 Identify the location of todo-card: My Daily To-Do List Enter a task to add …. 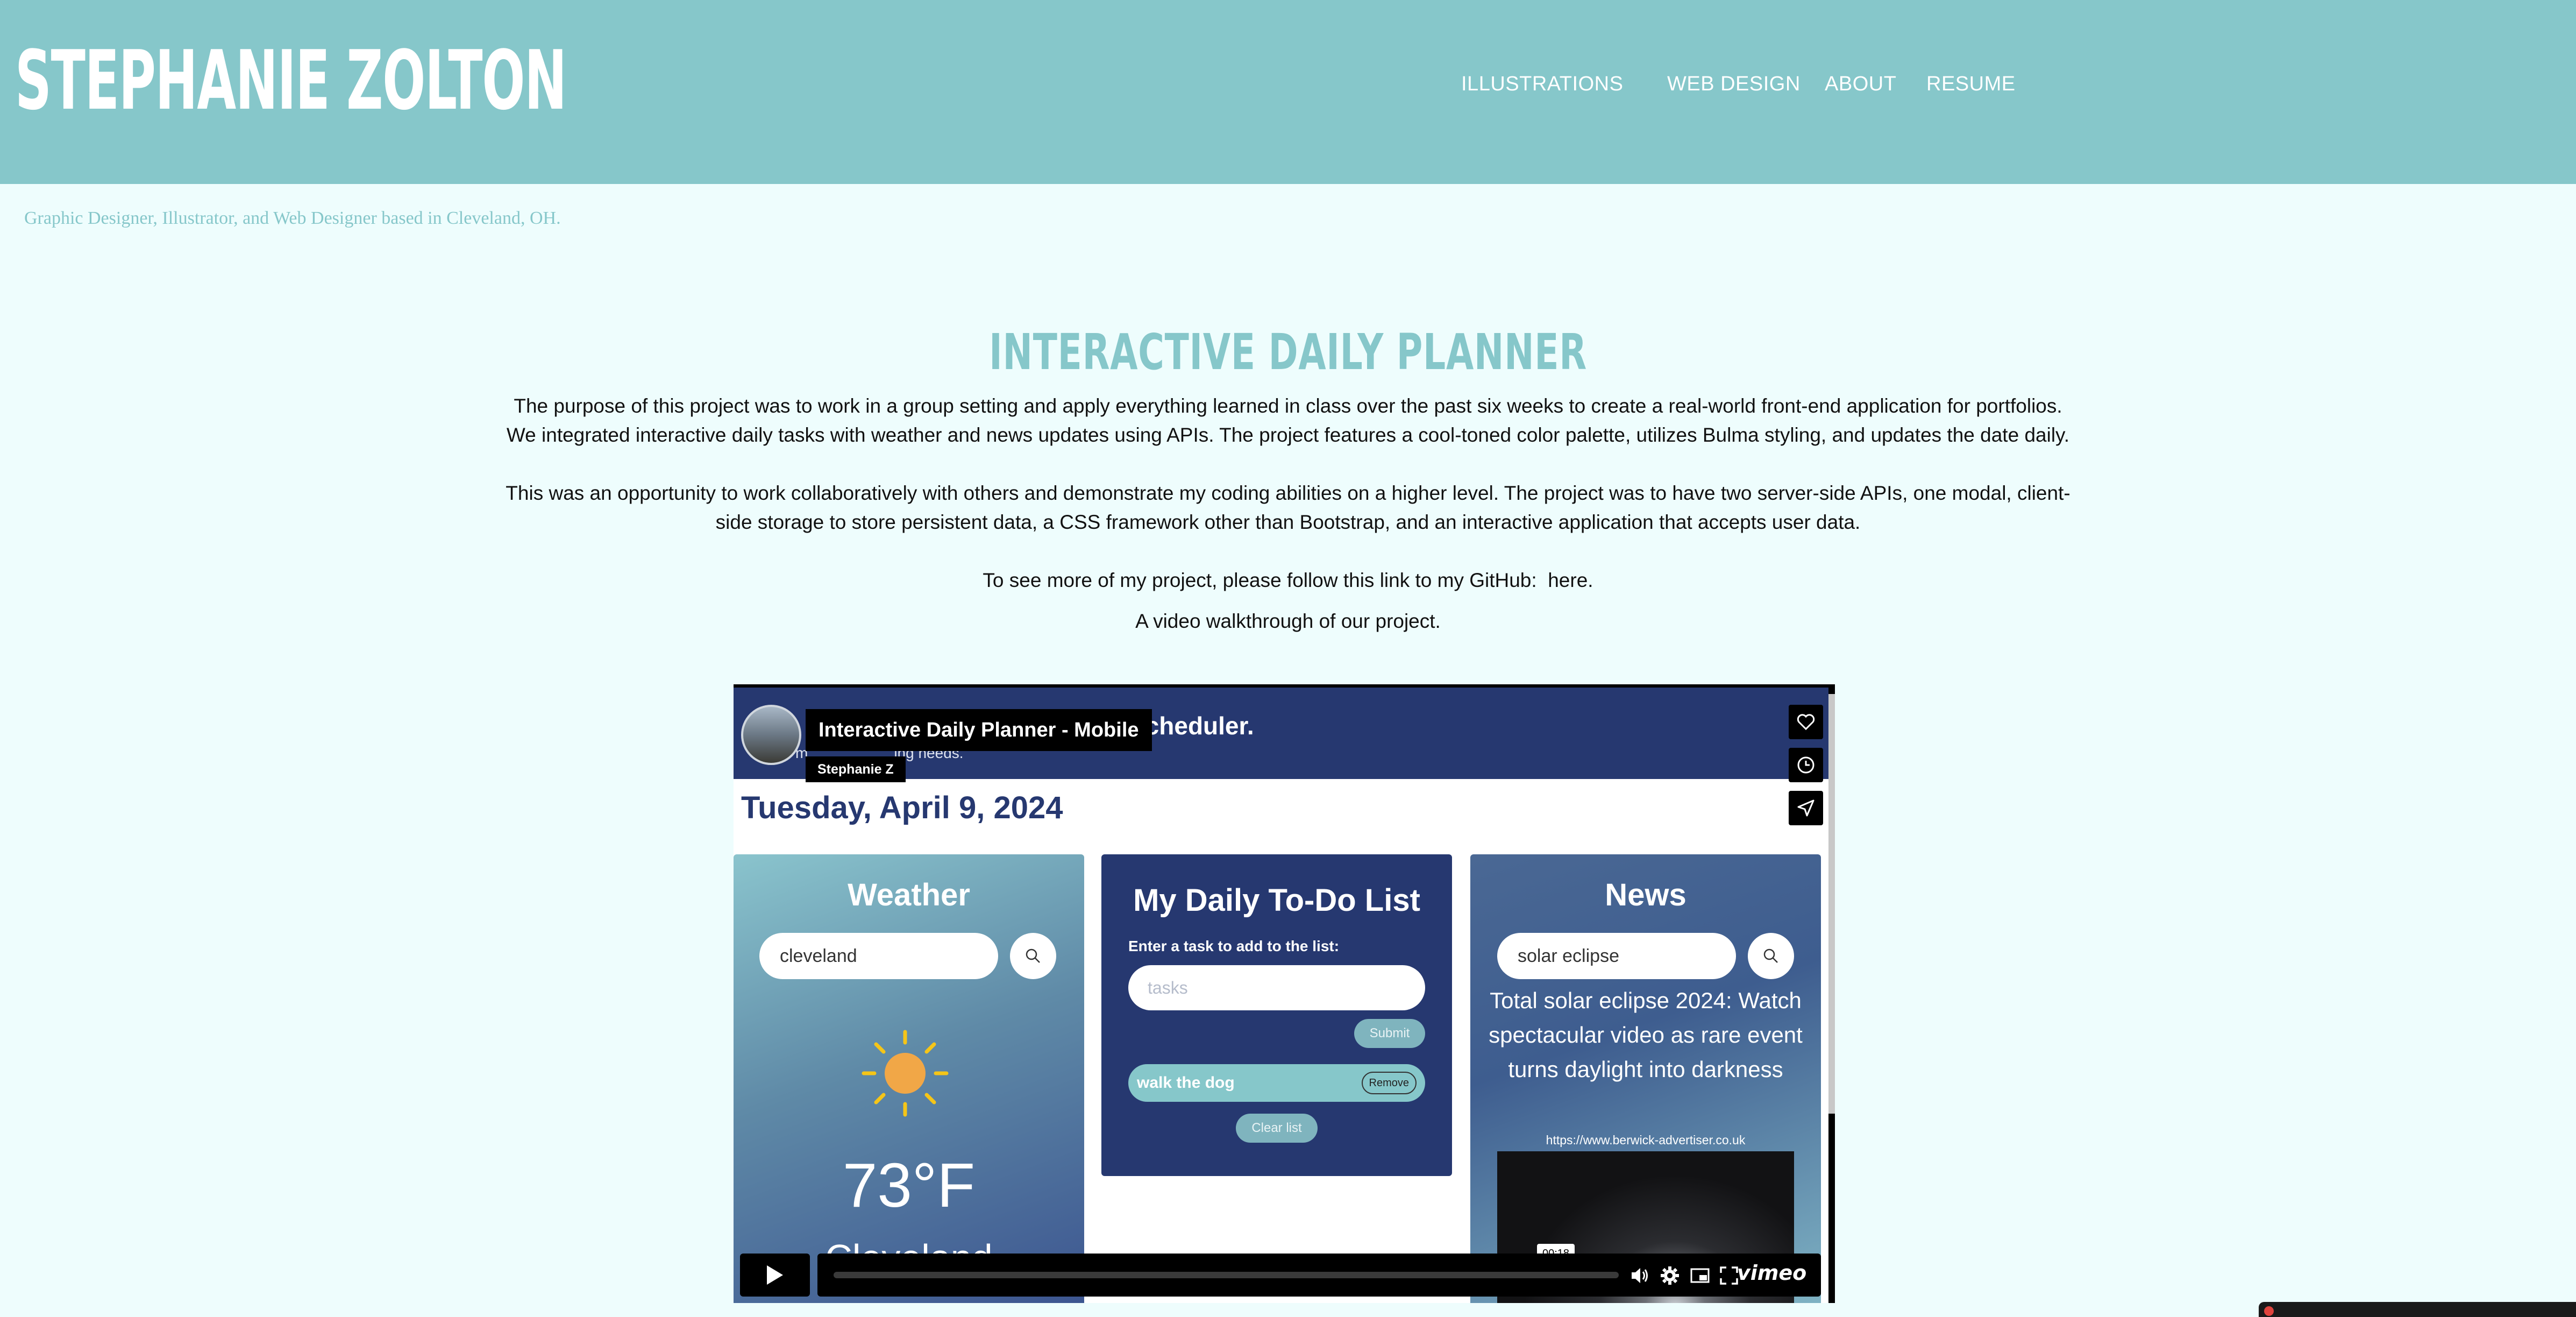
(1277, 1015).